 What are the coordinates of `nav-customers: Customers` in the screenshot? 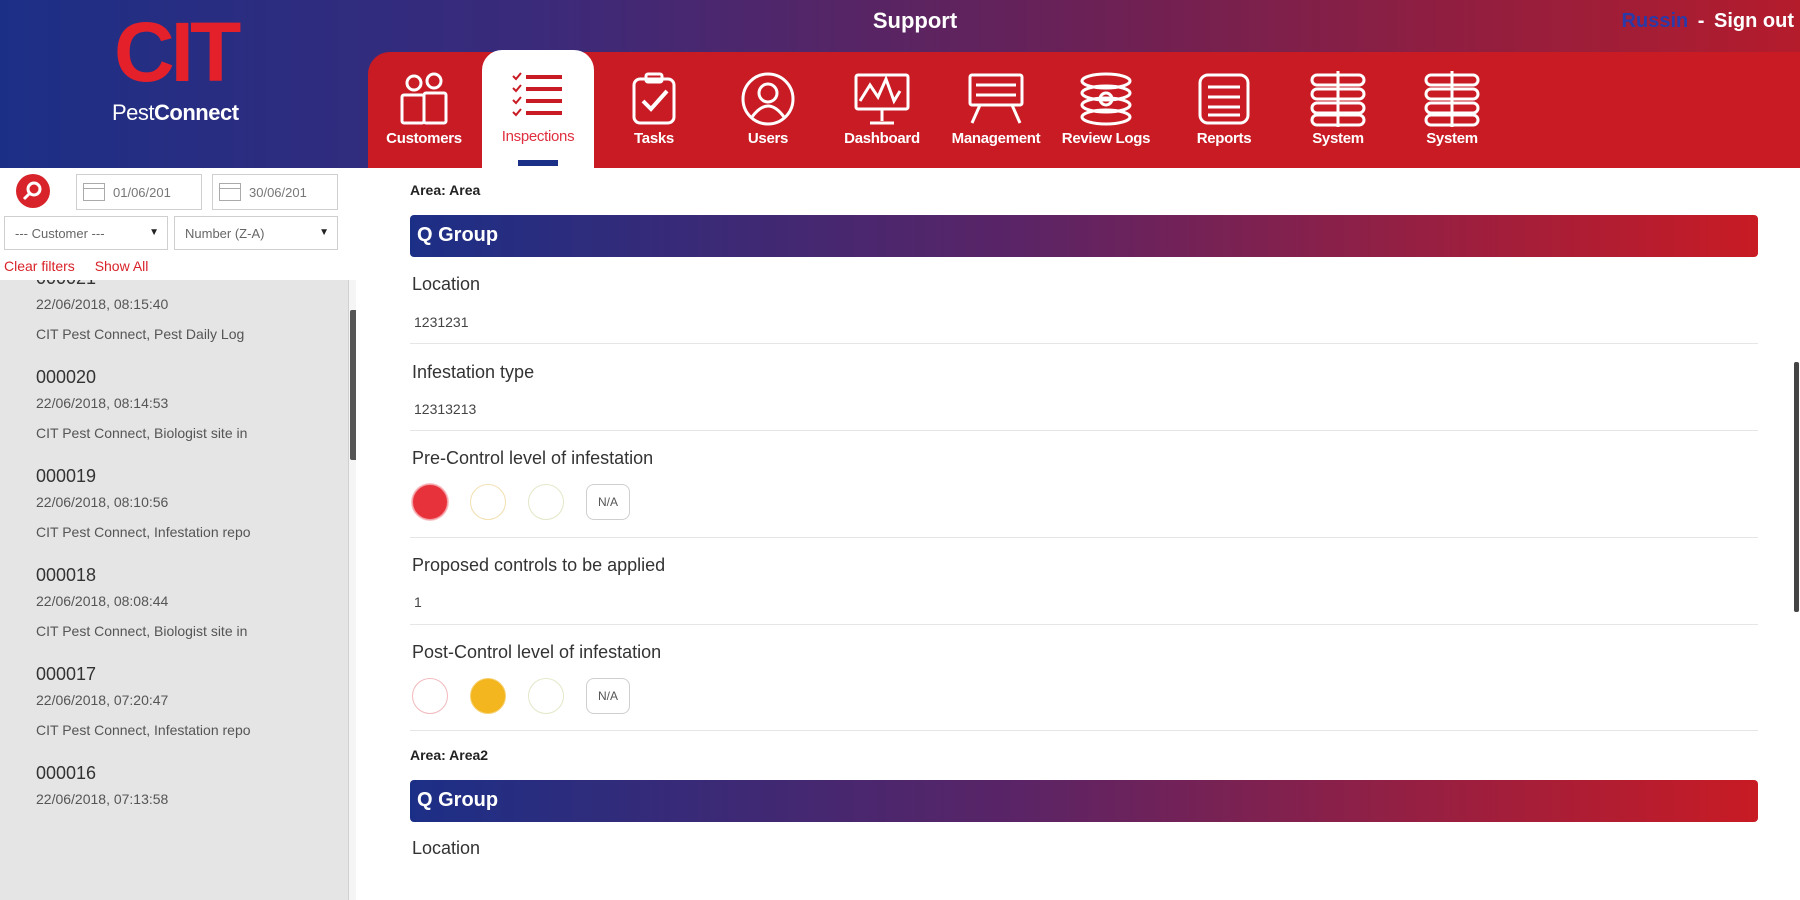 It's located at (424, 110).